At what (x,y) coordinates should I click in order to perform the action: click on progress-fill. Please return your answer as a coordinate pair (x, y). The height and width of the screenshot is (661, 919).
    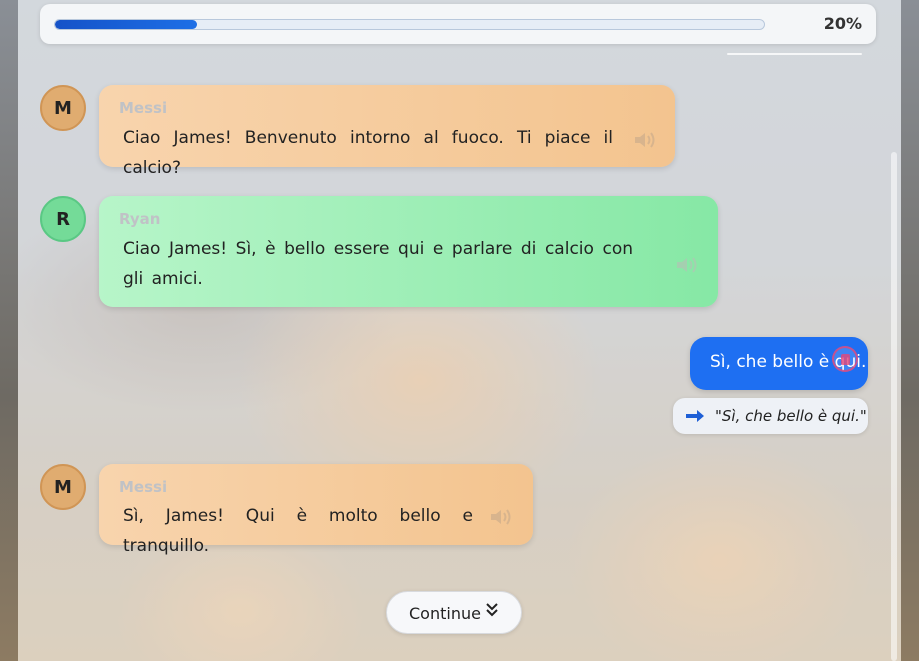
    Looking at the image, I should click on (126, 24).